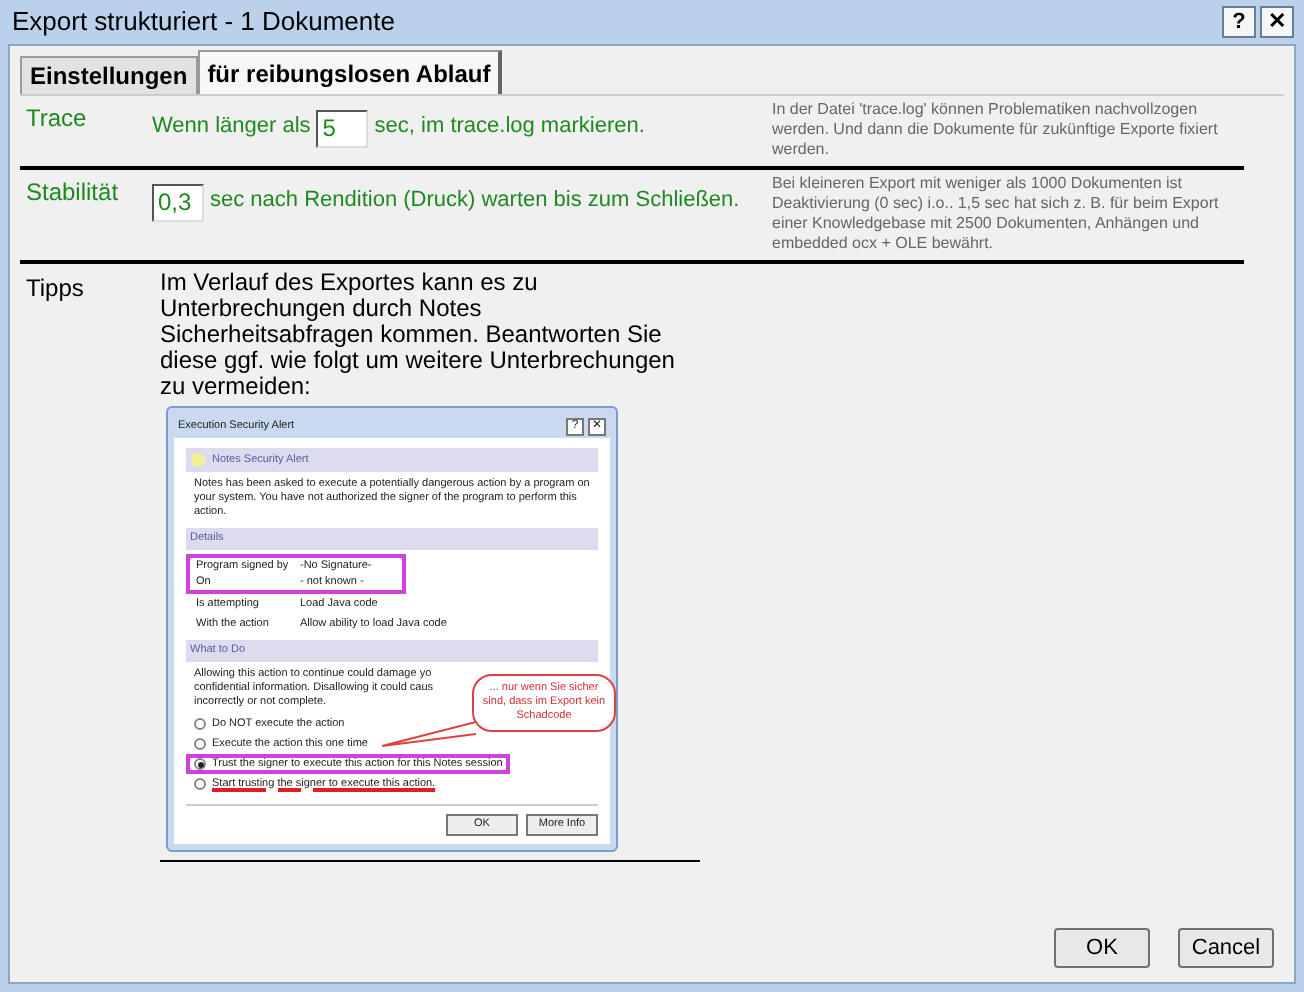 This screenshot has height=992, width=1304. What do you see at coordinates (198, 460) in the screenshot?
I see `warning-icon` at bounding box center [198, 460].